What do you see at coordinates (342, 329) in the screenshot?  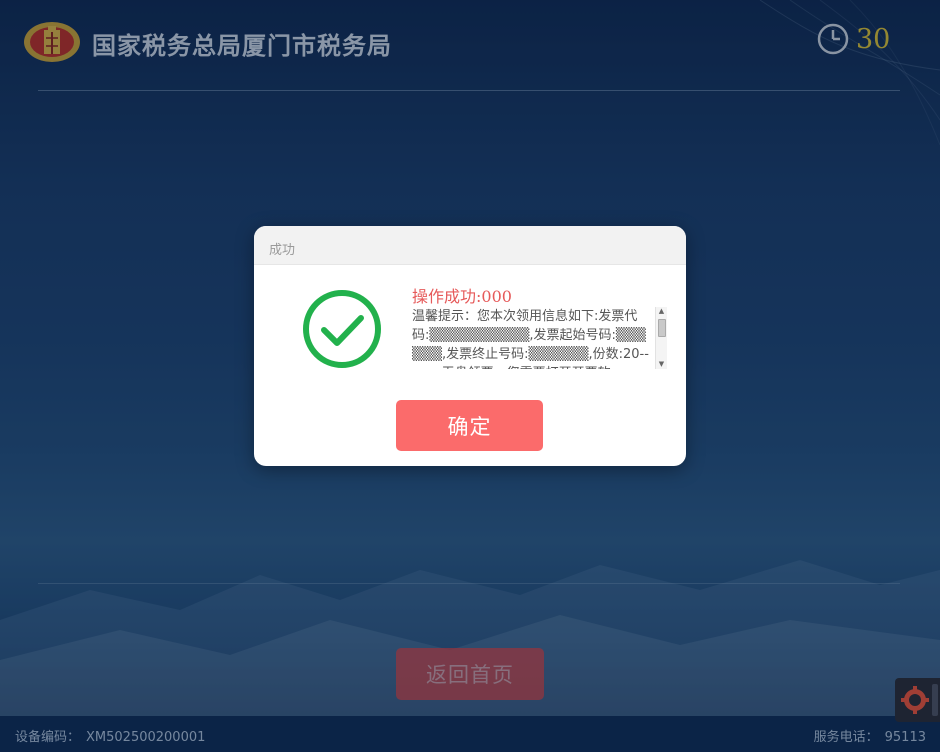 I see `success-check-icon` at bounding box center [342, 329].